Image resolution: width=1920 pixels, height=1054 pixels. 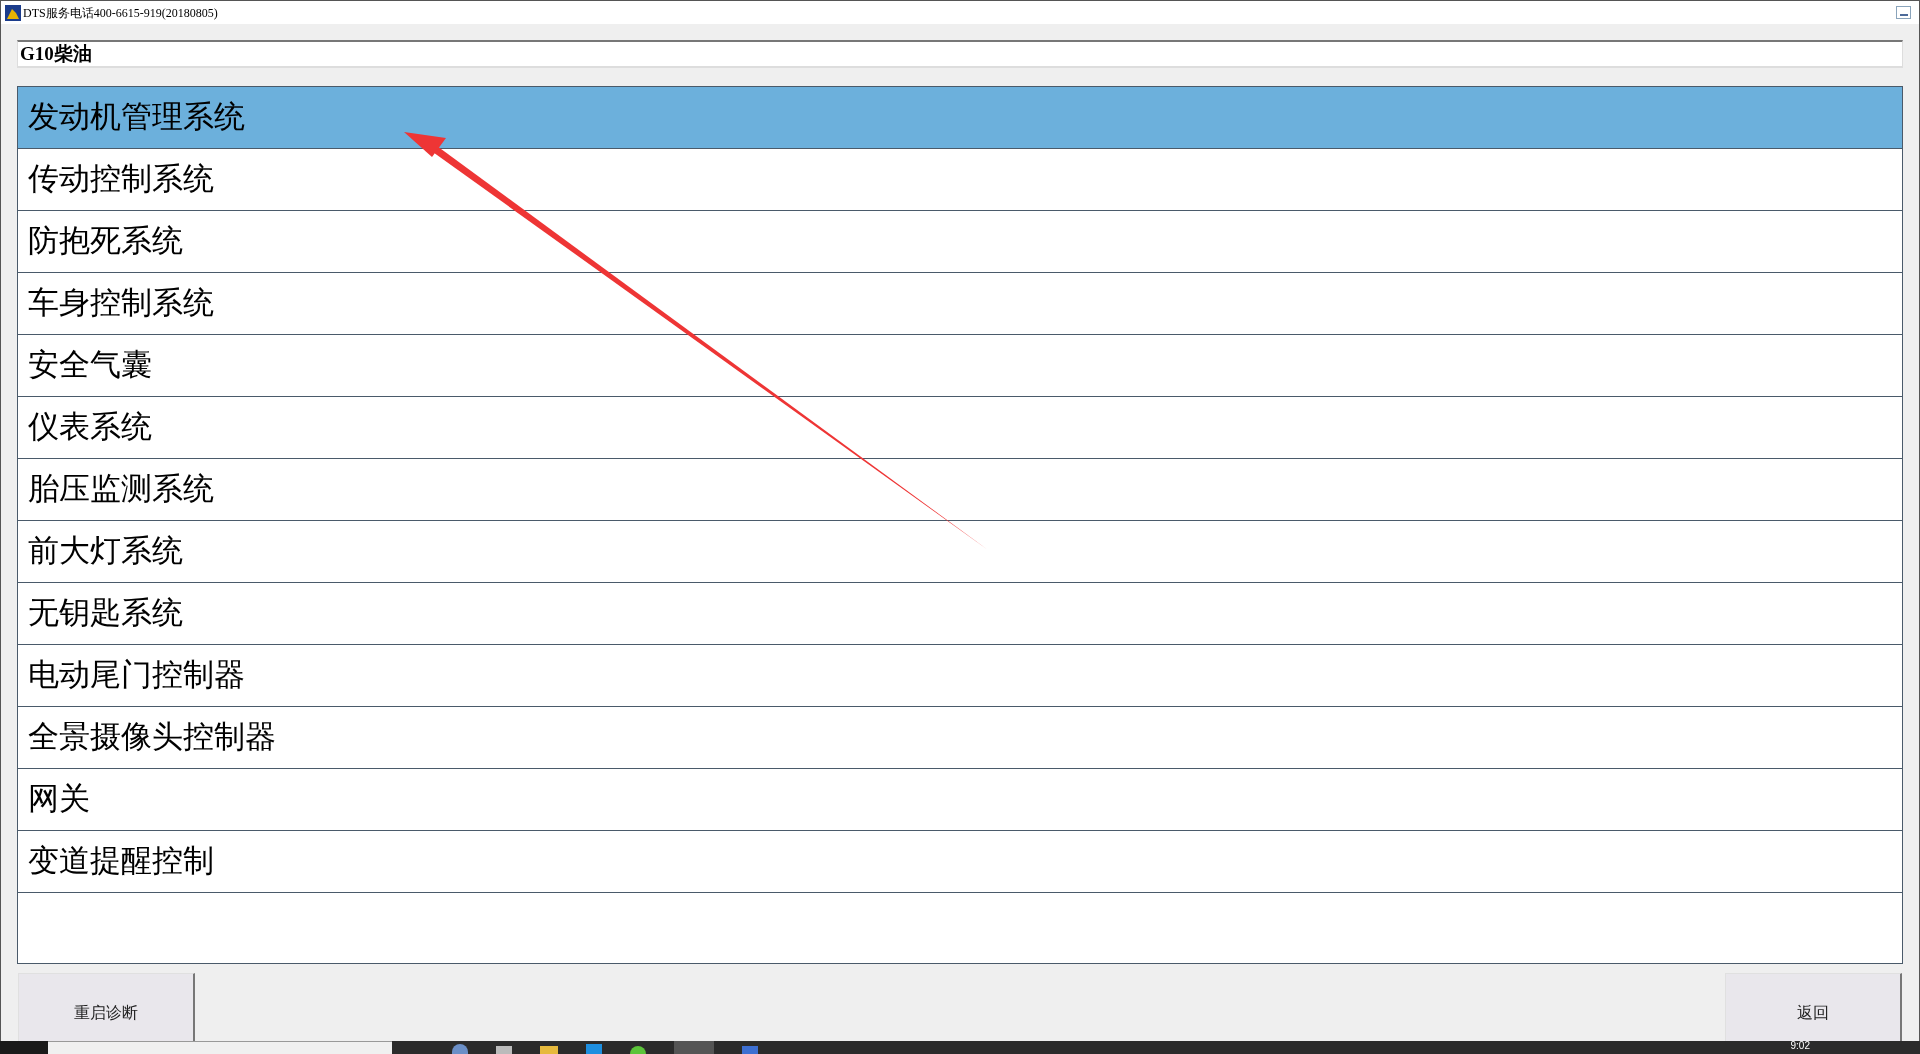 I want to click on start-button, so click(x=24, y=1047).